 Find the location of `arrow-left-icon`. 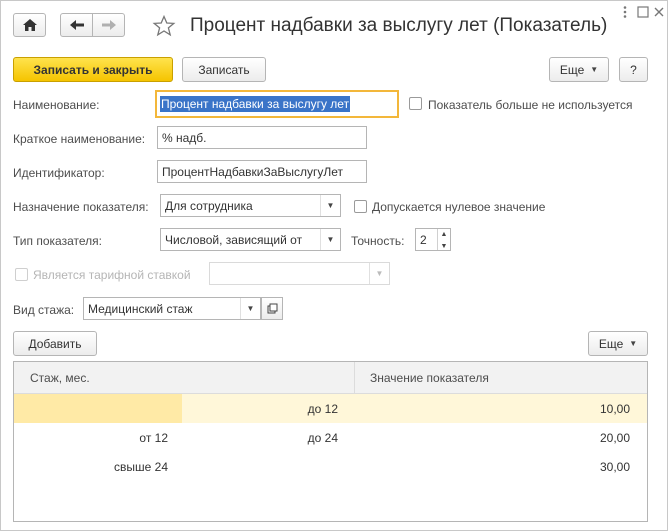

arrow-left-icon is located at coordinates (76, 25).